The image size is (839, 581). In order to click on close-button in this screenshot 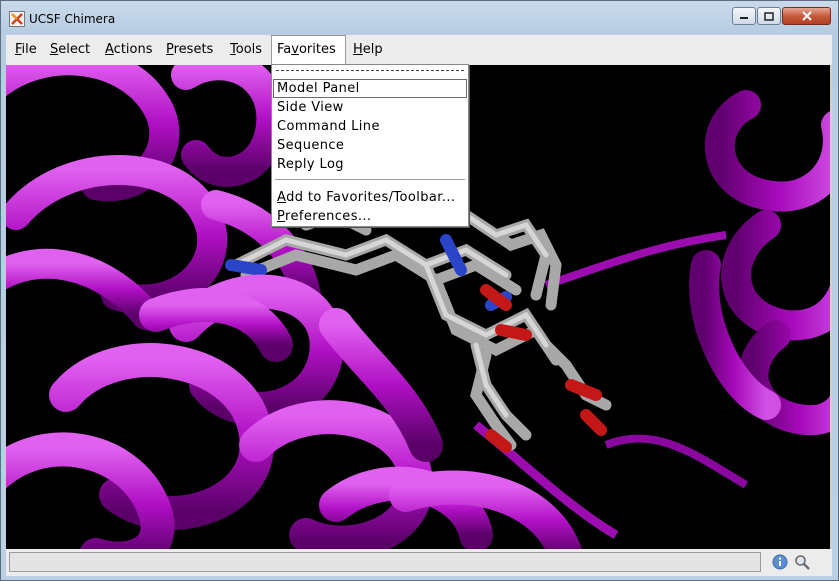, I will do `click(806, 16)`.